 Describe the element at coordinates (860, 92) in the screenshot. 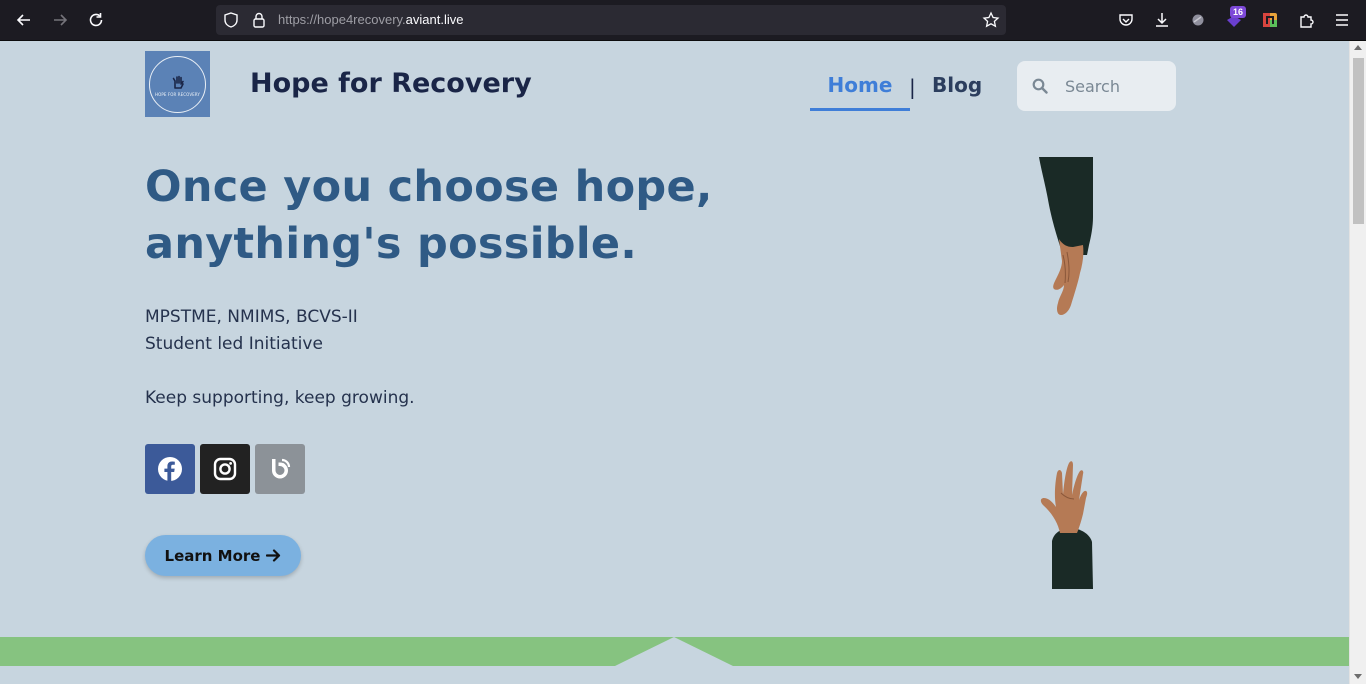

I see `nav-item-home: Home` at that location.